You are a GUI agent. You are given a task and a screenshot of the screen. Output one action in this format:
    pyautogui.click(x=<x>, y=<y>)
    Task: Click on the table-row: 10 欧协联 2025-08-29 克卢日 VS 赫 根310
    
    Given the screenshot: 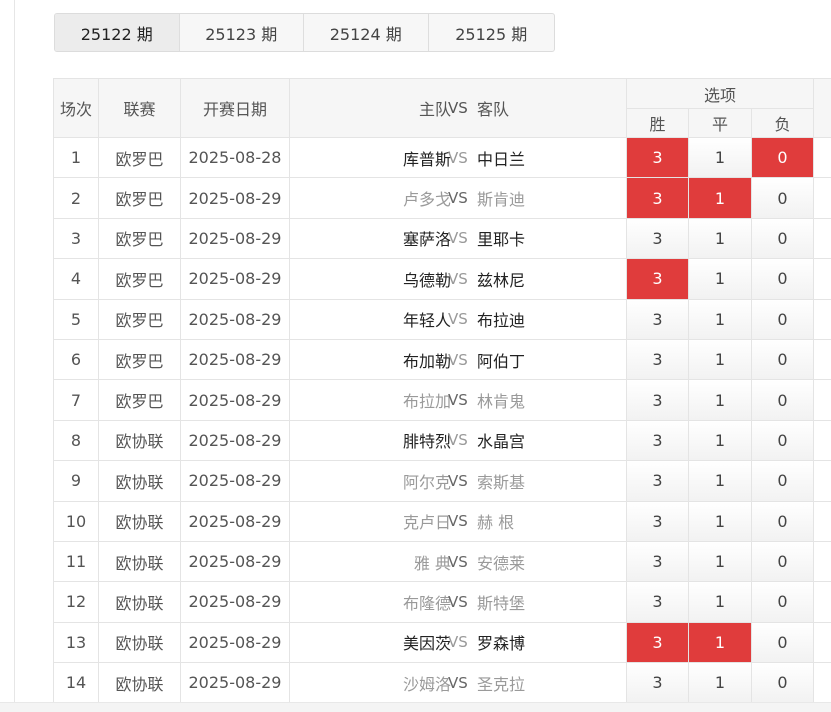 What is the action you would take?
    pyautogui.click(x=442, y=521)
    